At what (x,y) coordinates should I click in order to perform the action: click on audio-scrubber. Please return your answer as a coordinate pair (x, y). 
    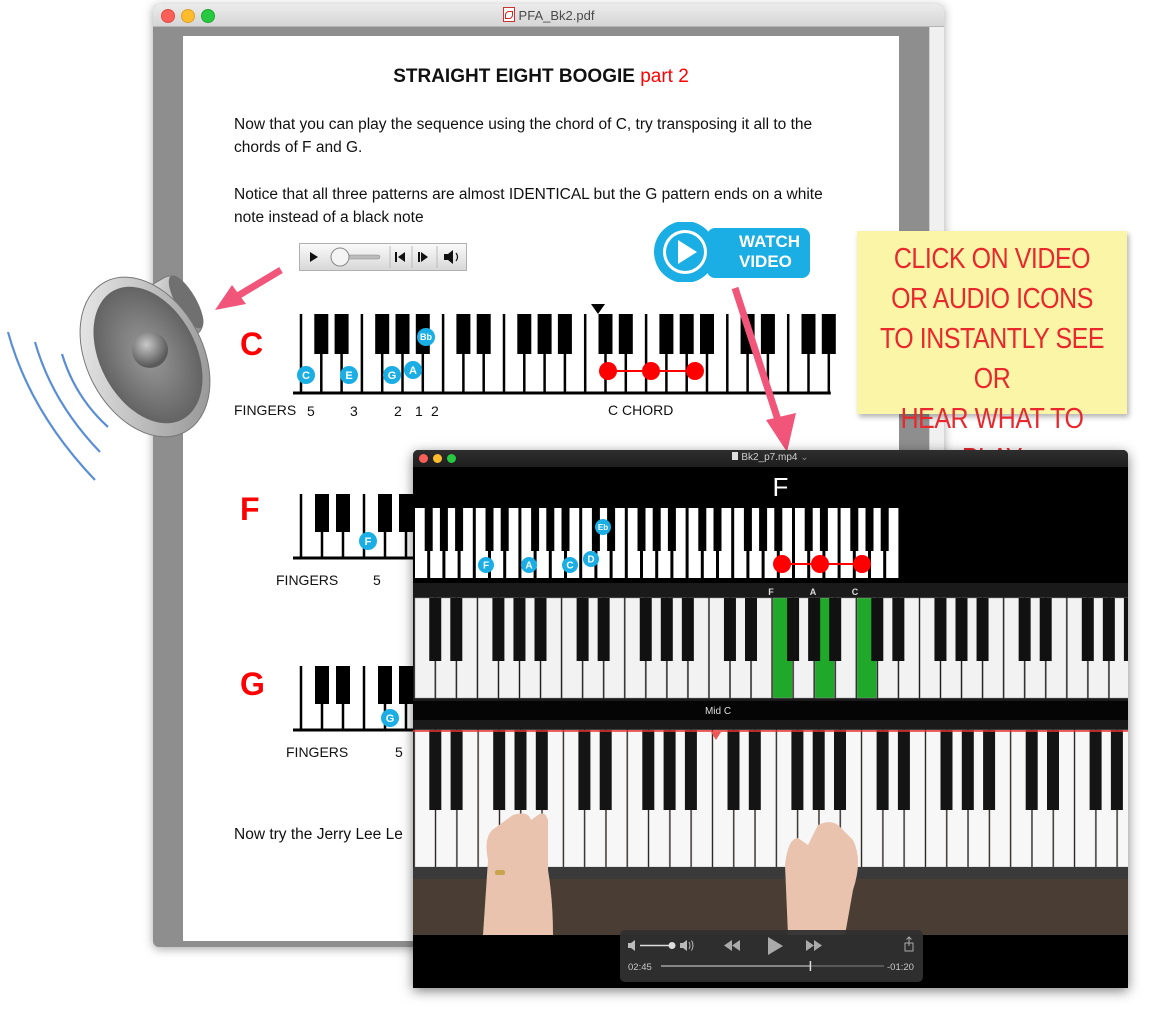
    Looking at the image, I should click on (355, 257).